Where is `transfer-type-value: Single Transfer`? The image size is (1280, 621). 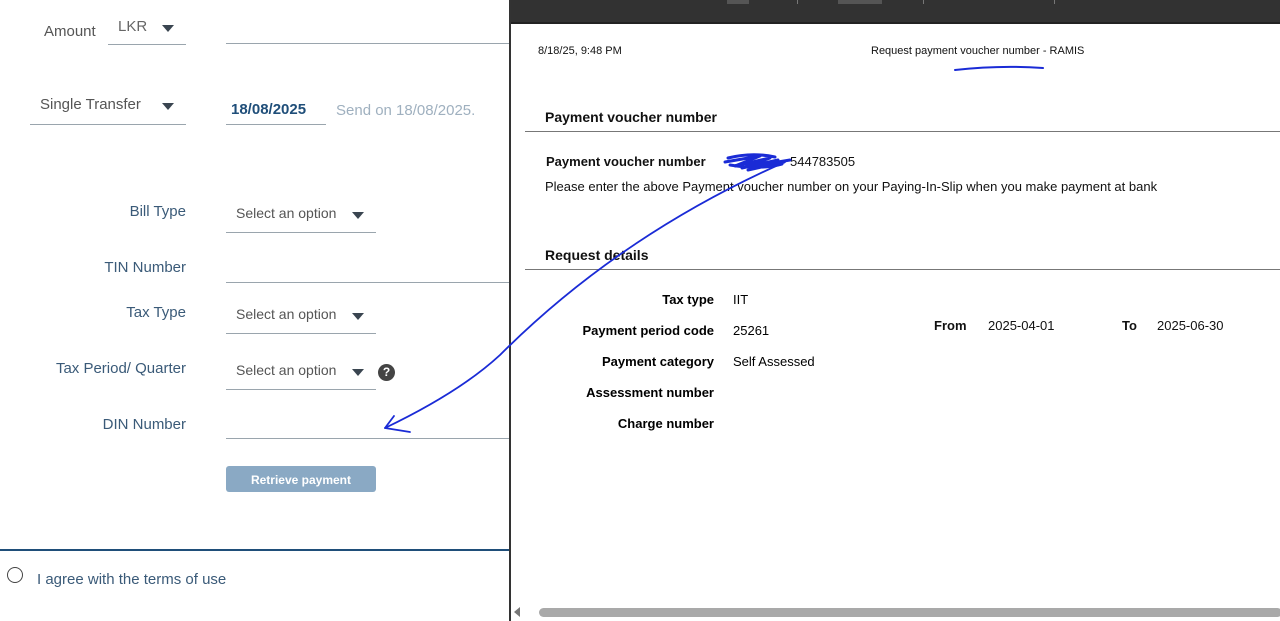
transfer-type-value: Single Transfer is located at coordinates (90, 104).